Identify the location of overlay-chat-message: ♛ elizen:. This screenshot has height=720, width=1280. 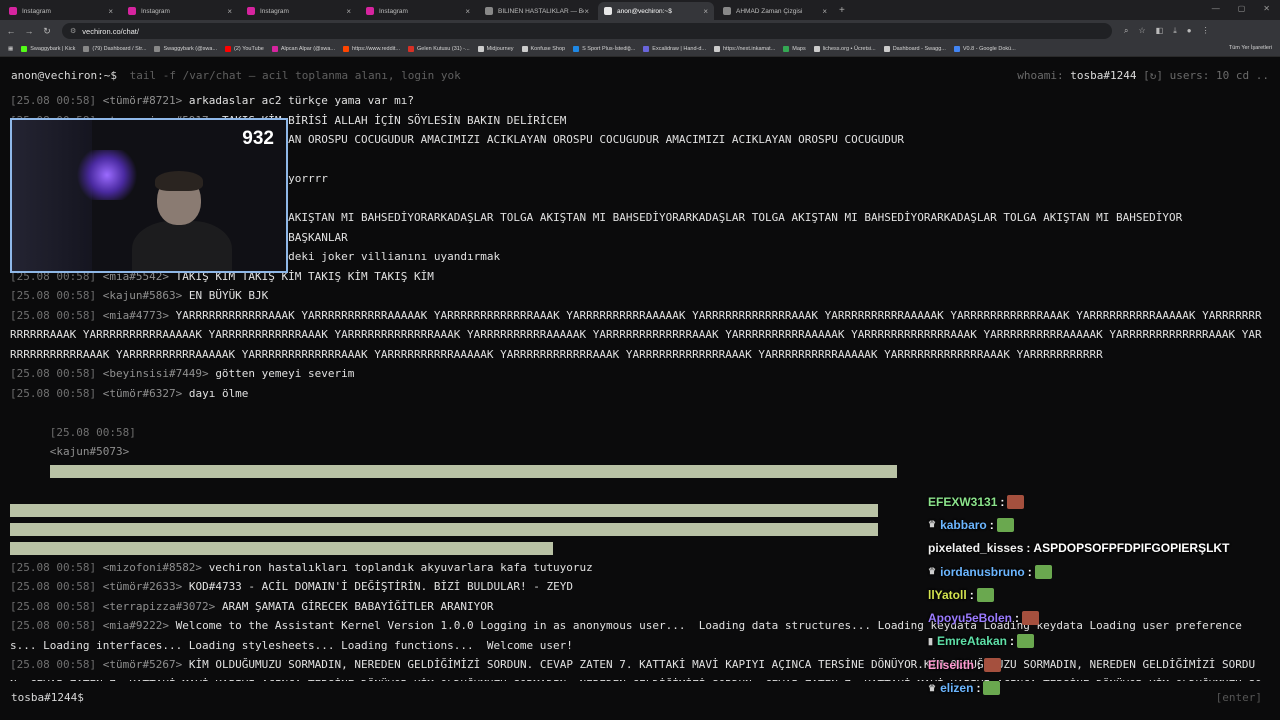
(1098, 687).